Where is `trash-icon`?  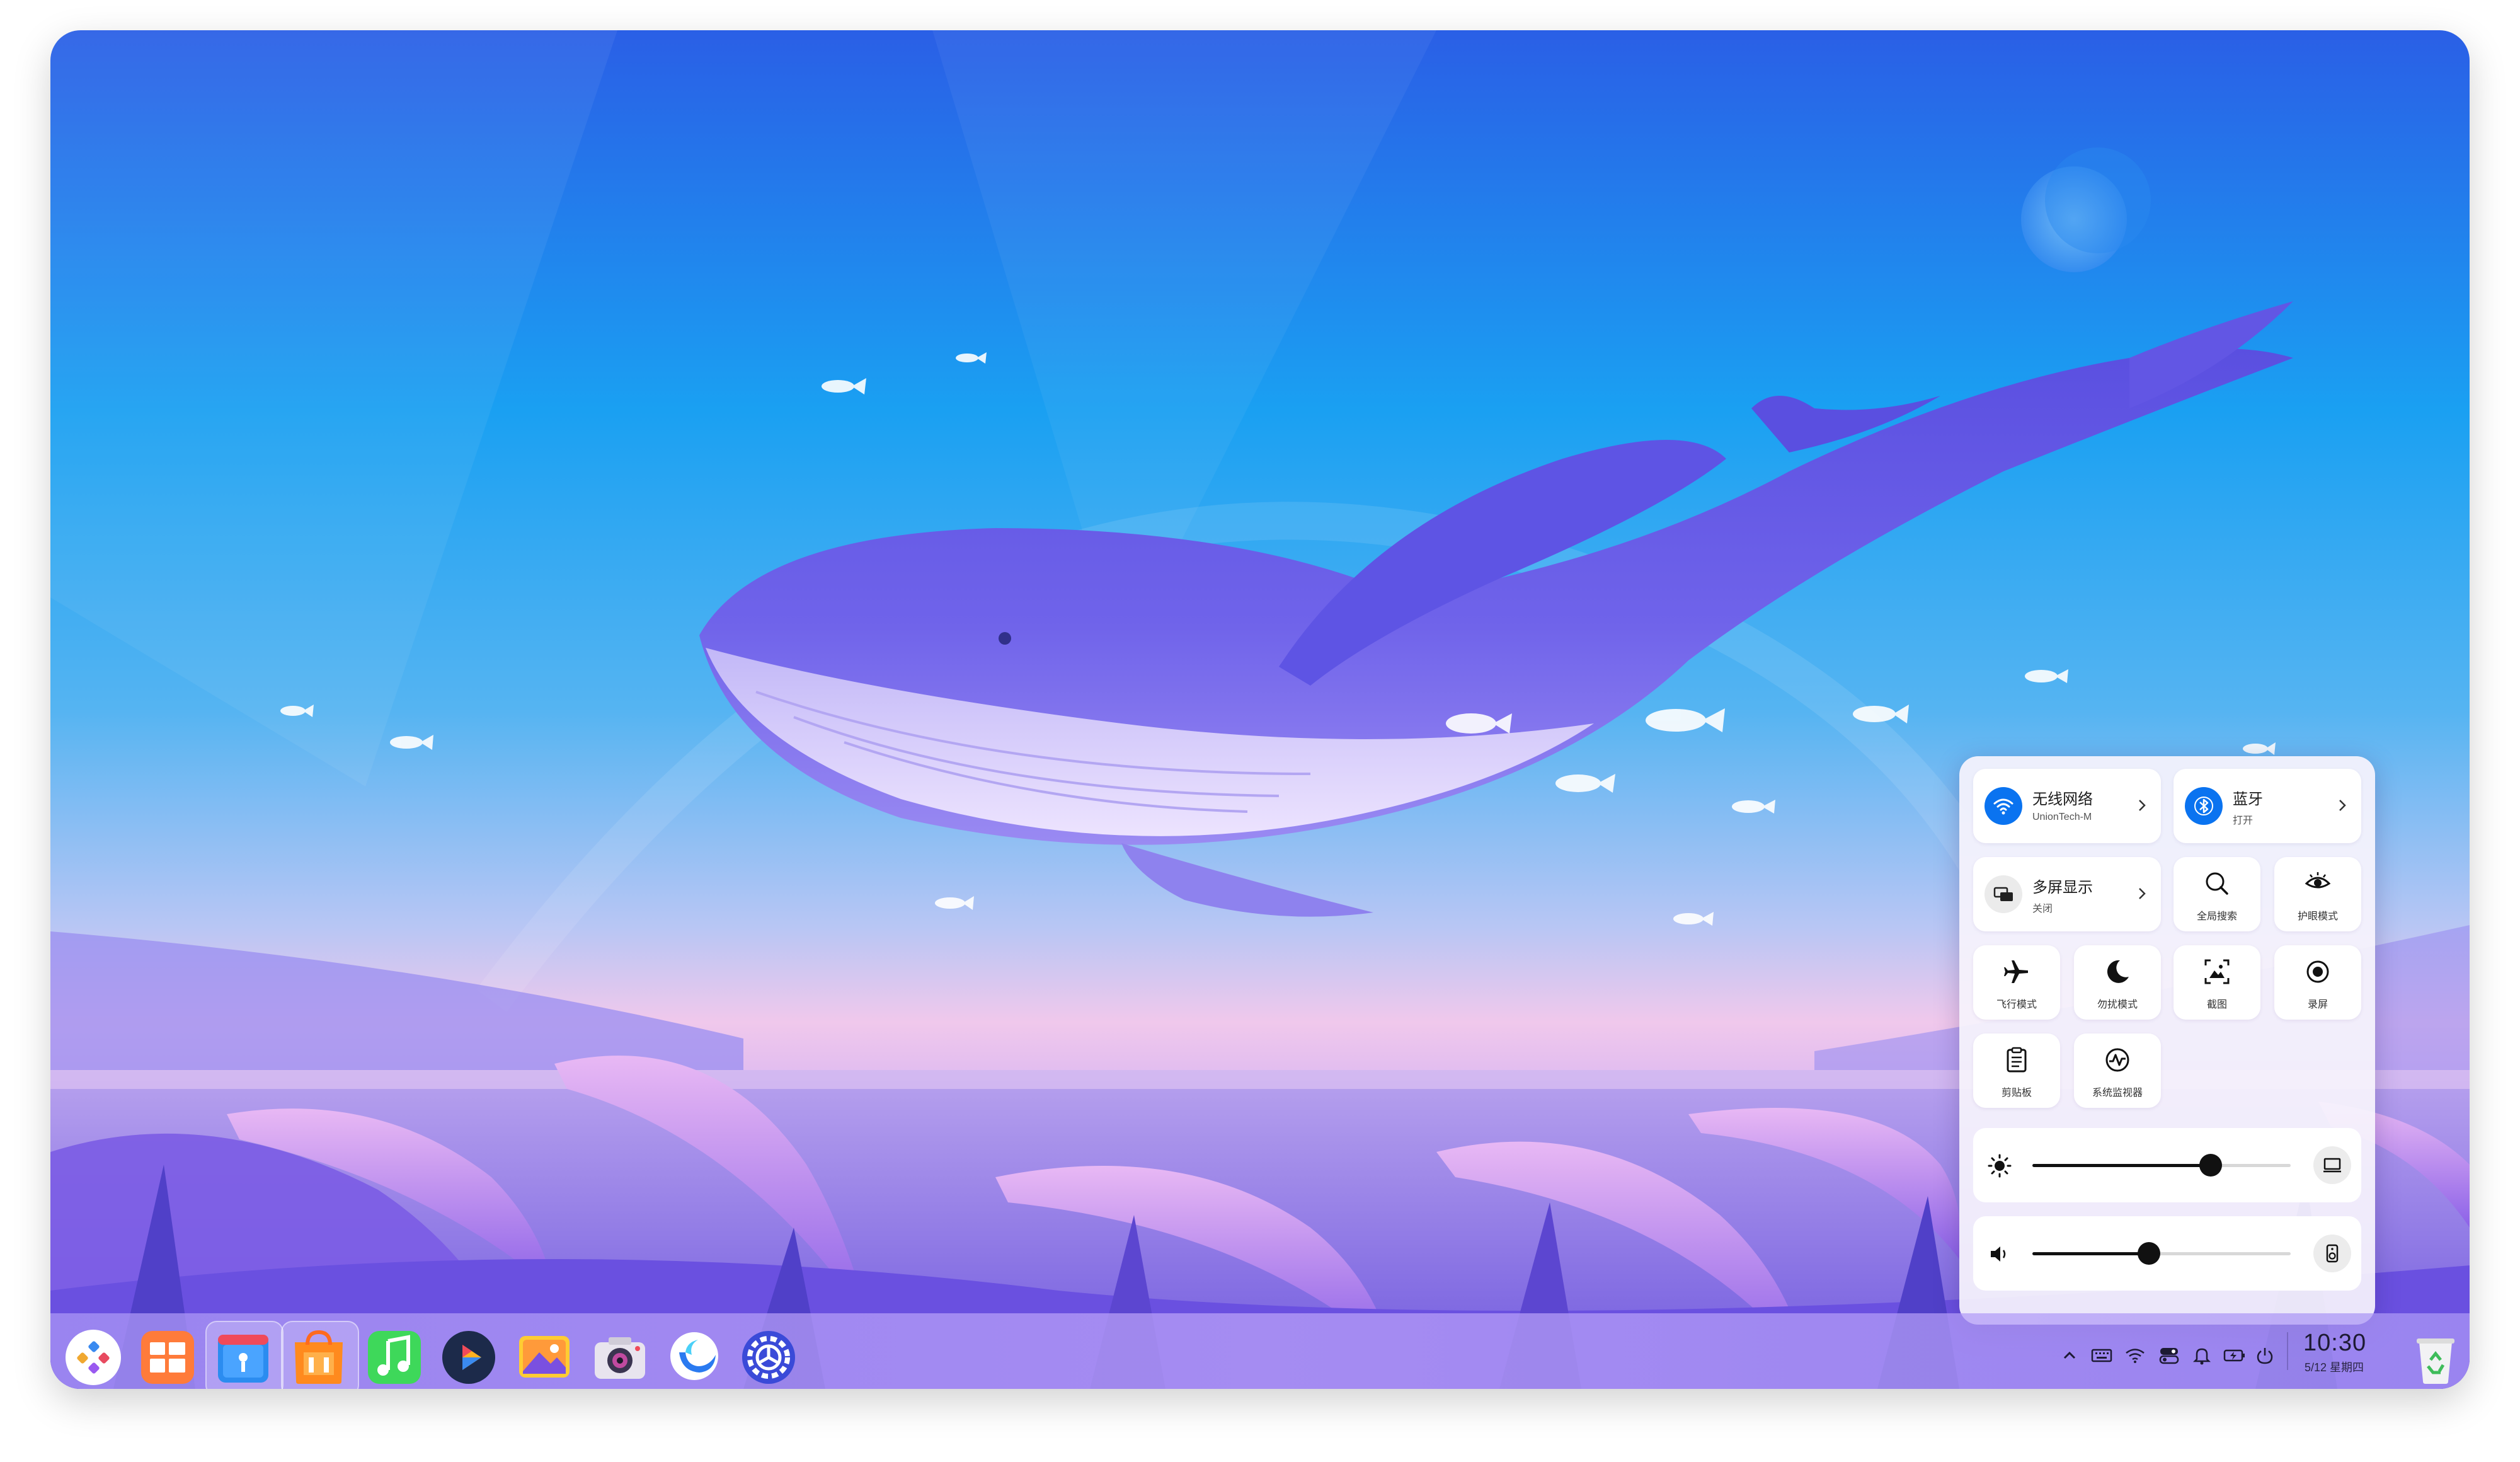
trash-icon is located at coordinates (2435, 1357).